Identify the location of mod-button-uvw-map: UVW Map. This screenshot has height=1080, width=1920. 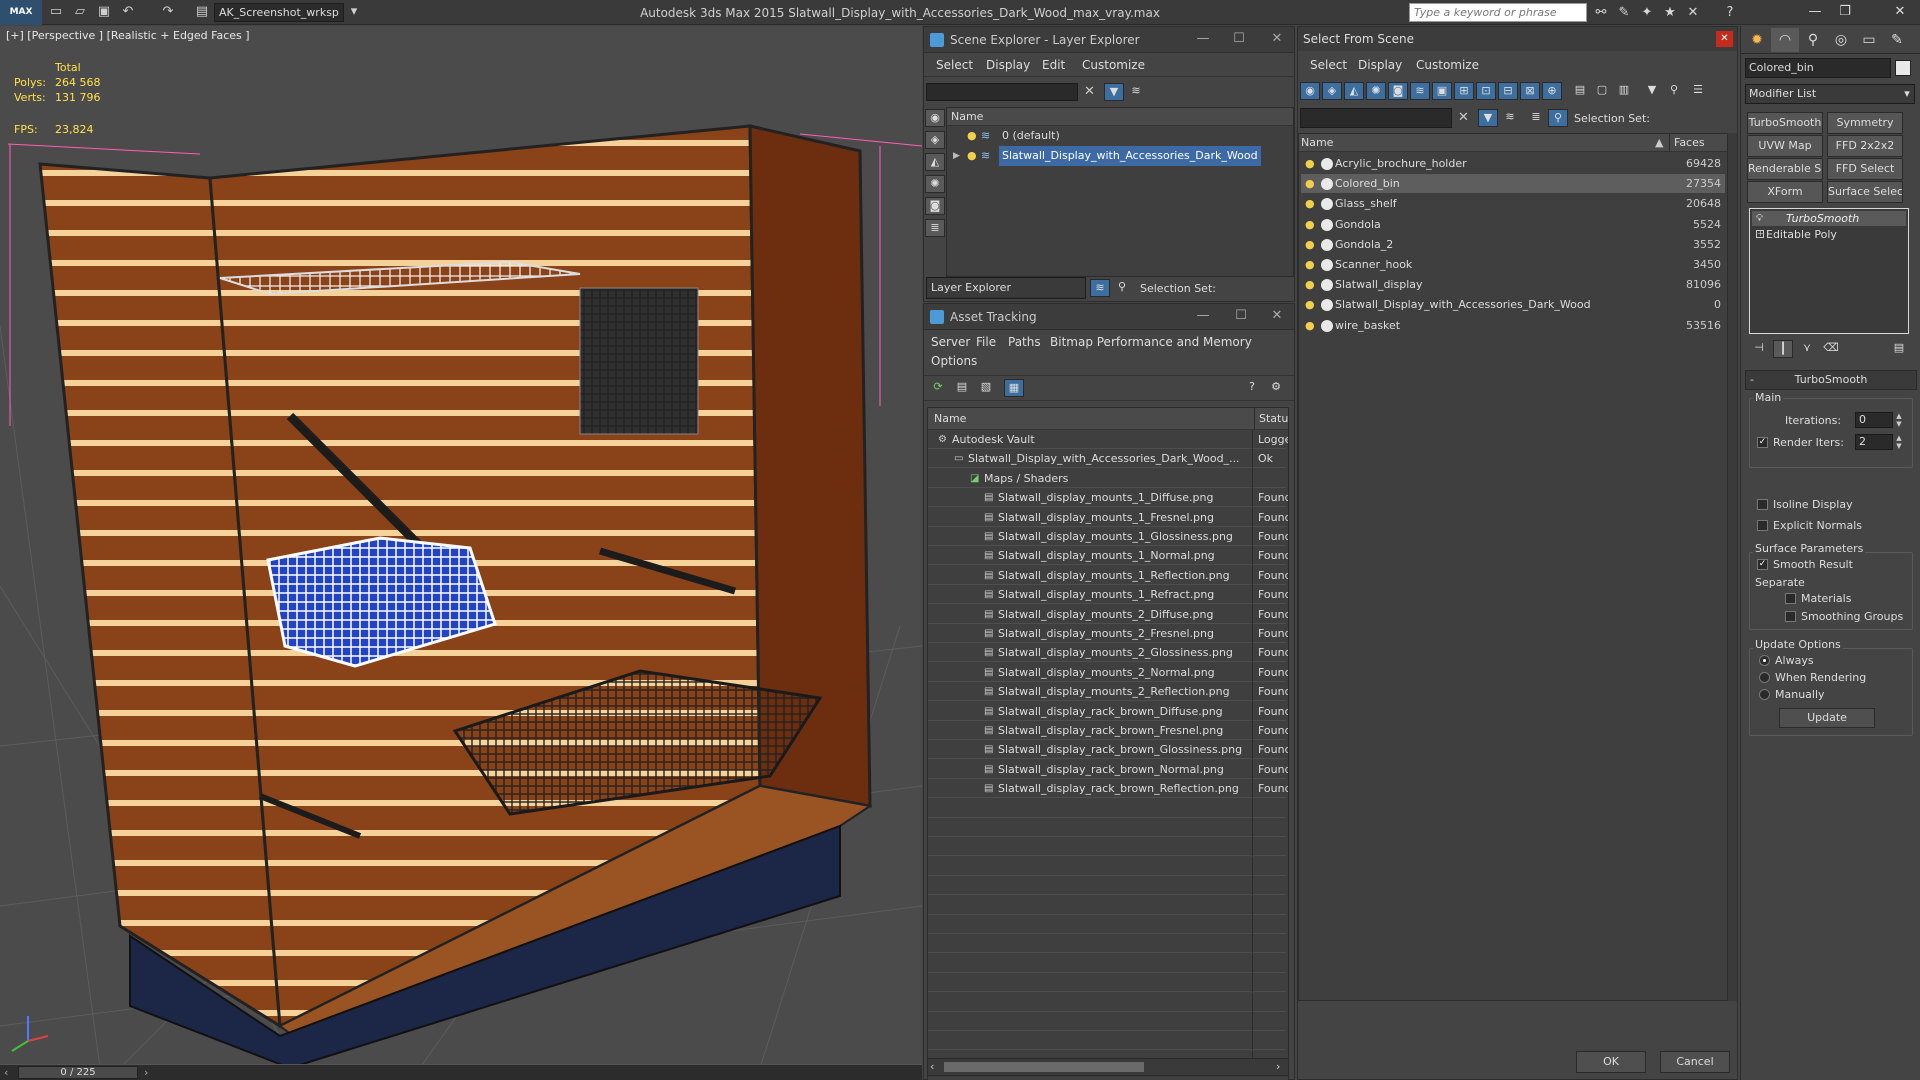
(1785, 146).